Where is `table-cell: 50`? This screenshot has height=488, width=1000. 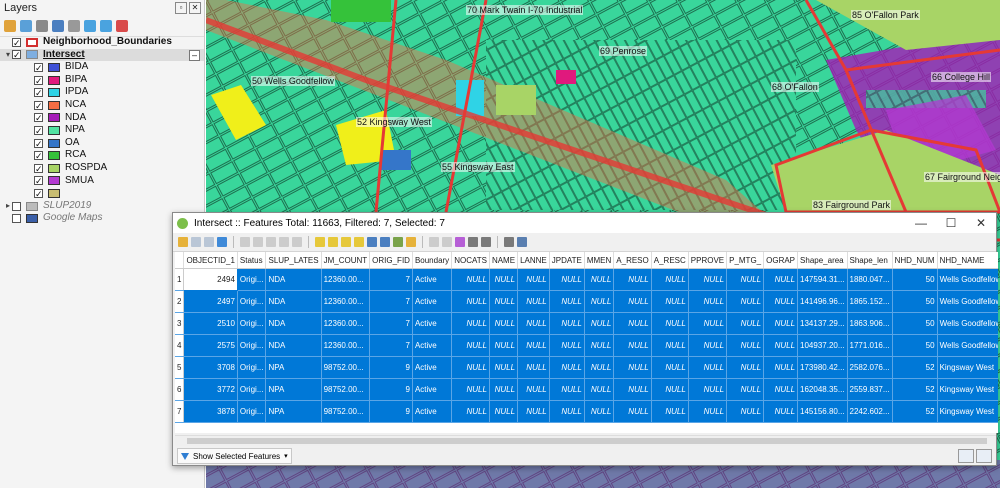 table-cell: 50 is located at coordinates (915, 279).